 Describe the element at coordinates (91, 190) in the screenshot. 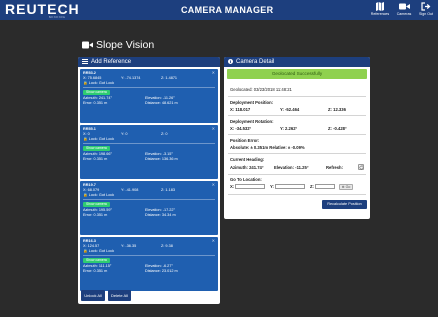

I see `reference-x: X: 68.079` at that location.